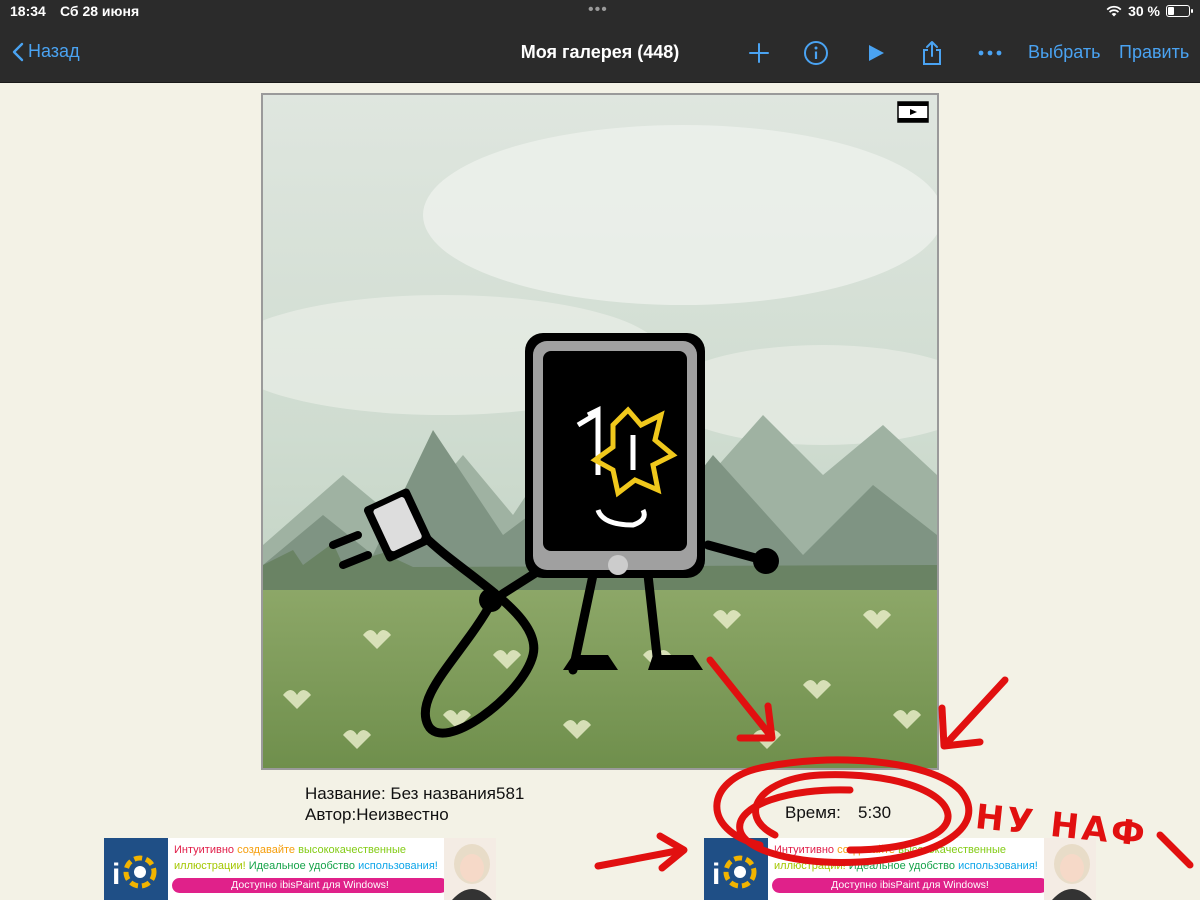 This screenshot has height=900, width=1200. Describe the element at coordinates (813, 812) in the screenshot. I see `time-label: Время:` at that location.